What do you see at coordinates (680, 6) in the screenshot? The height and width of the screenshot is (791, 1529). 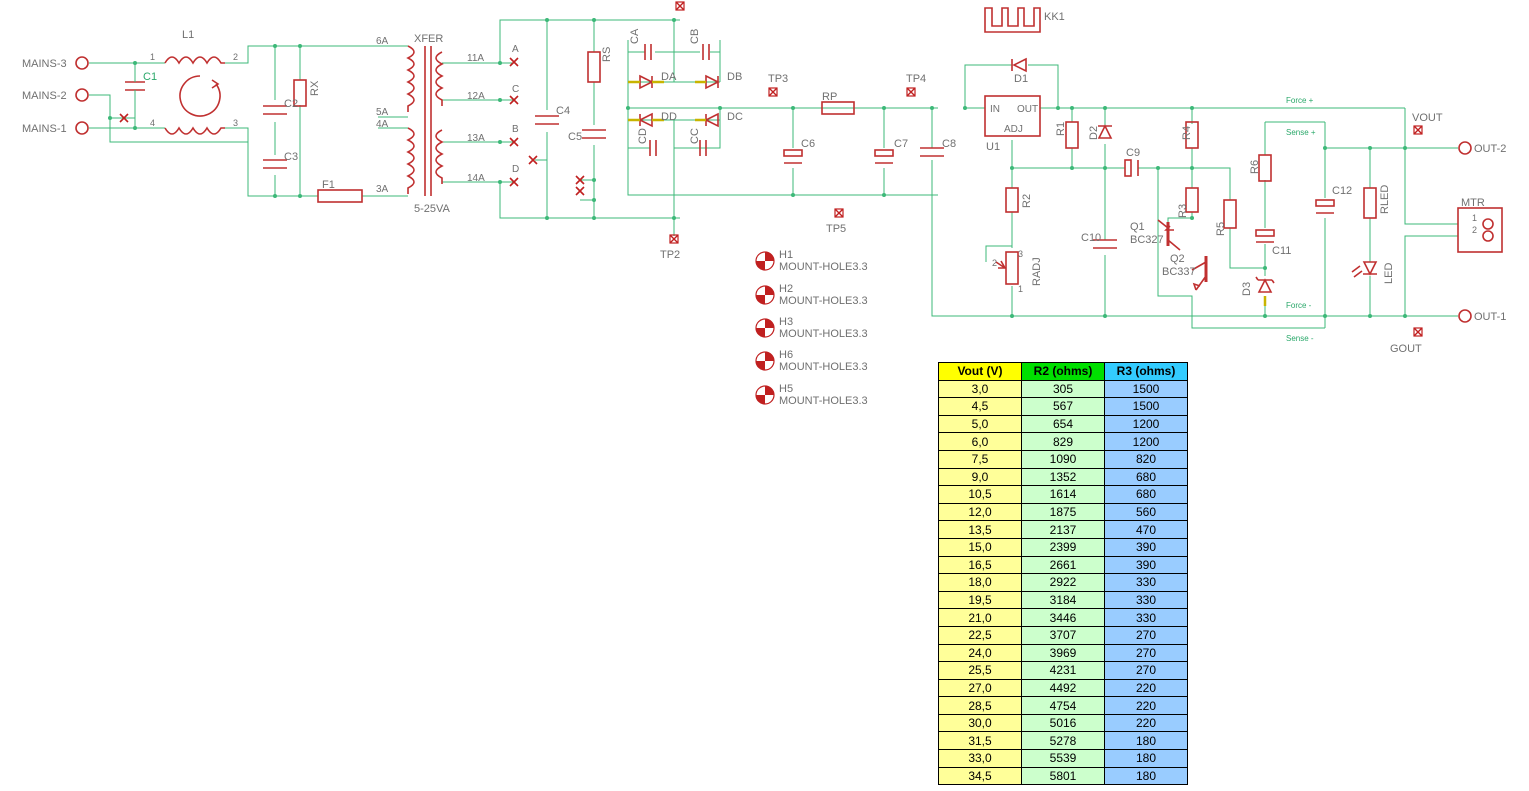 I see `testpoint-top` at bounding box center [680, 6].